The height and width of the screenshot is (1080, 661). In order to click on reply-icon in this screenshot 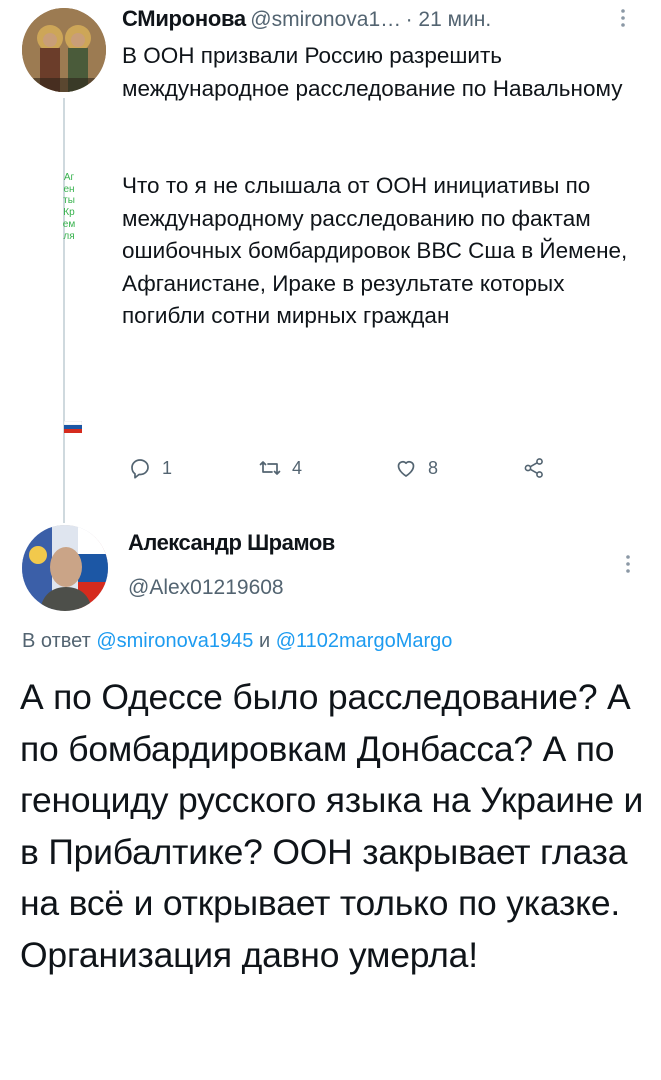, I will do `click(140, 469)`.